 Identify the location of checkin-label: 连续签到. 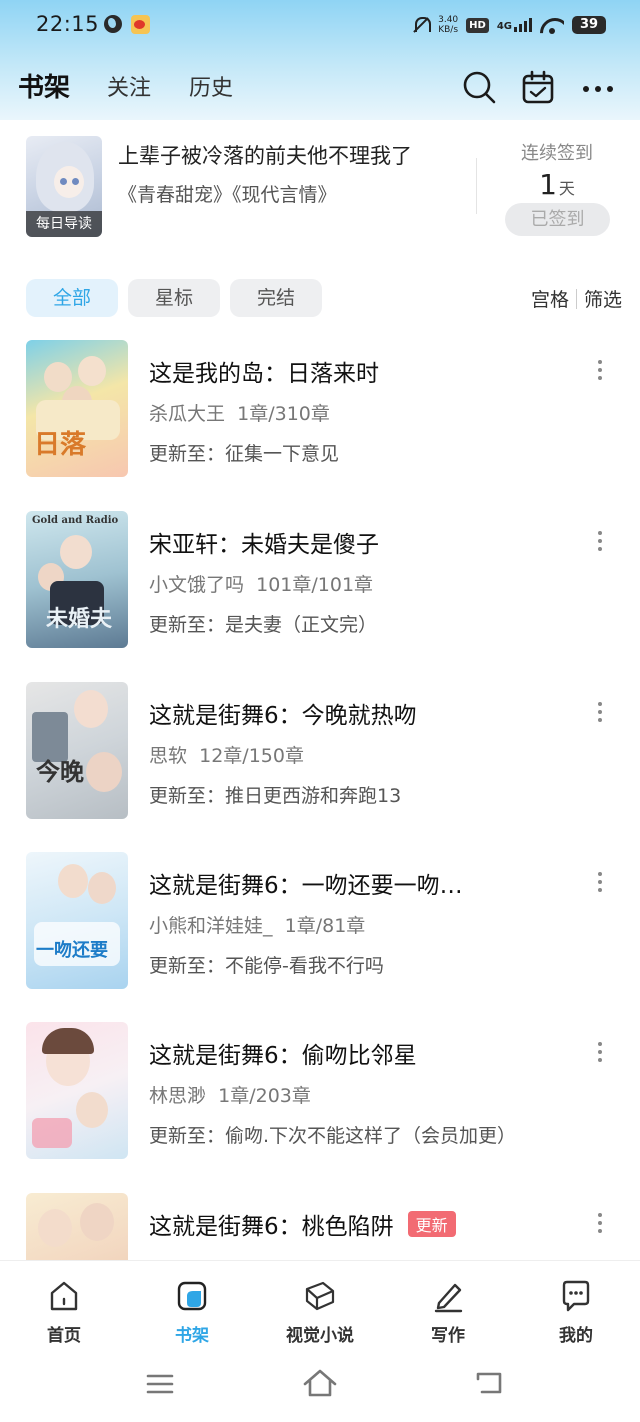
(557, 153).